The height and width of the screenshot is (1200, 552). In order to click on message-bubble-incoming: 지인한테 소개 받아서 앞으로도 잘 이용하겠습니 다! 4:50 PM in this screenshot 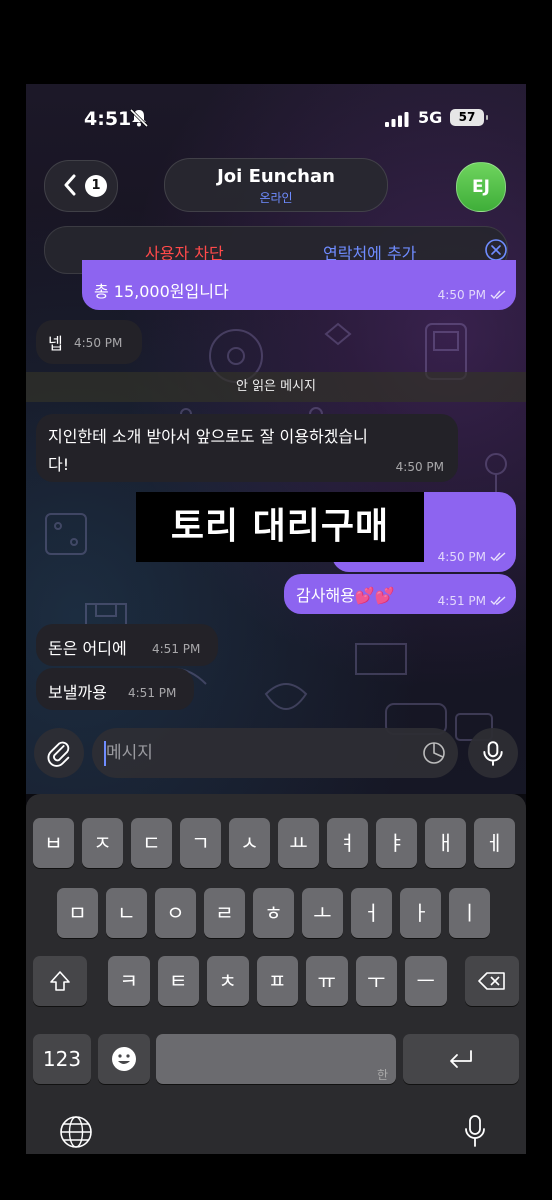, I will do `click(247, 448)`.